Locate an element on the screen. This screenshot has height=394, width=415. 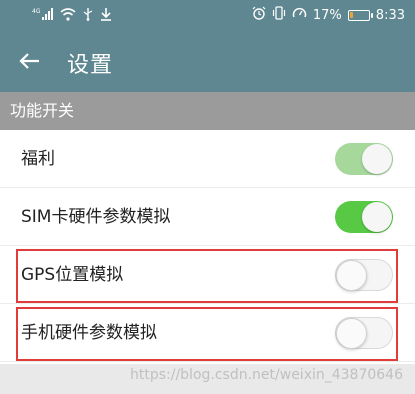
arrow-left-icon is located at coordinates (29, 61).